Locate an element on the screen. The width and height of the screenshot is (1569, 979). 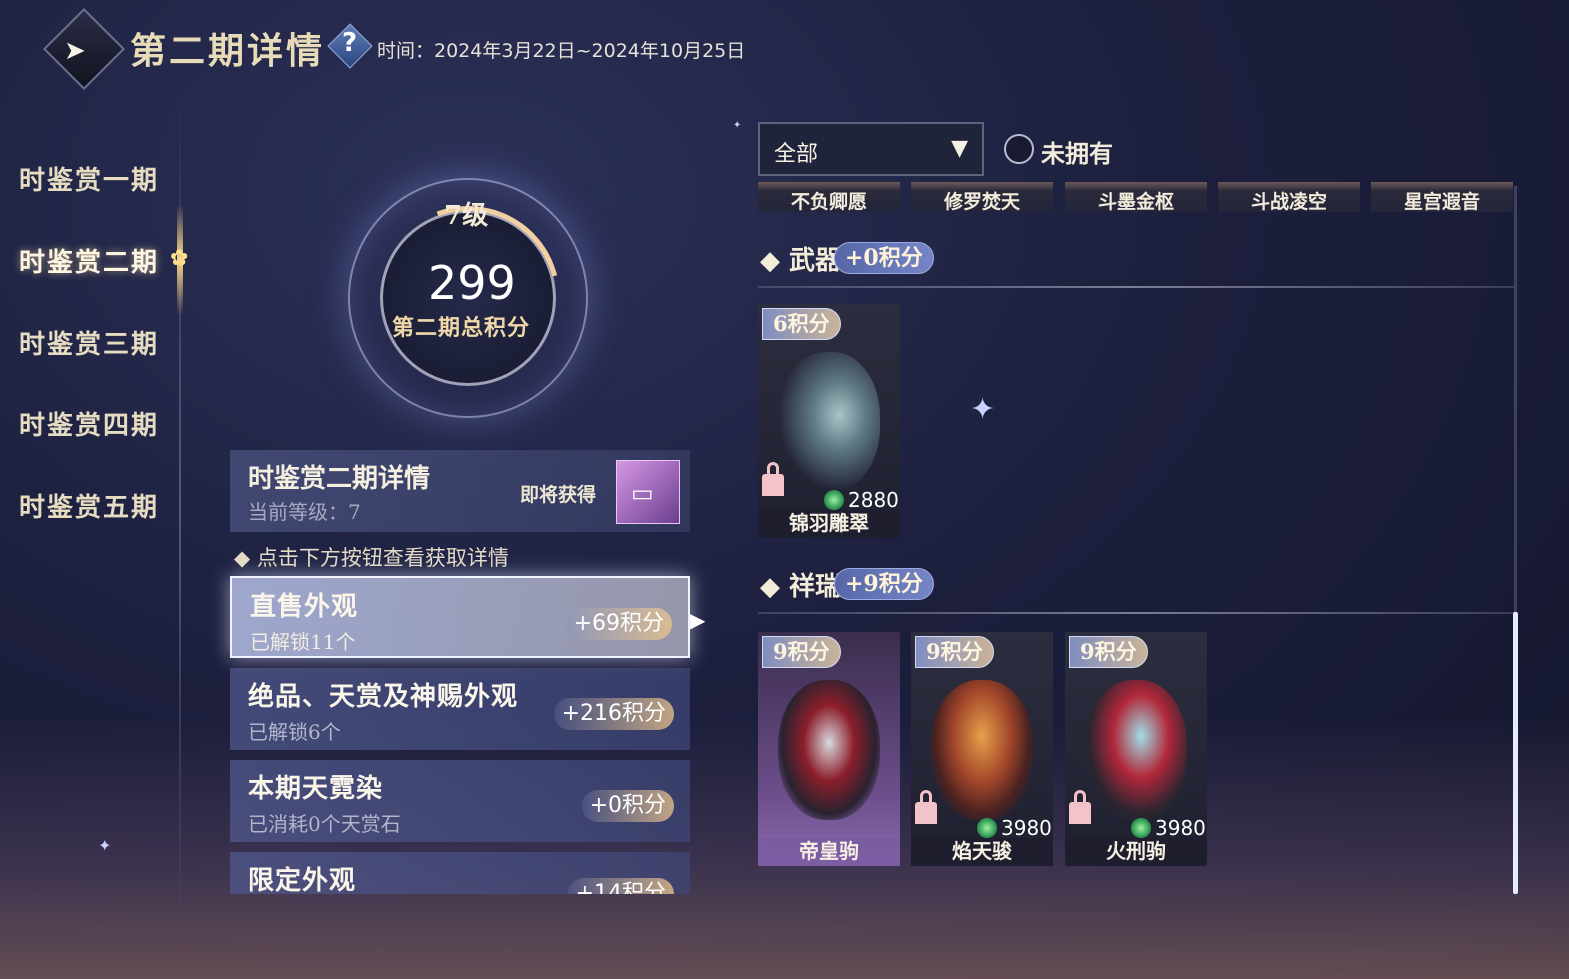
current-level: 当前等级：7 is located at coordinates (304, 512).